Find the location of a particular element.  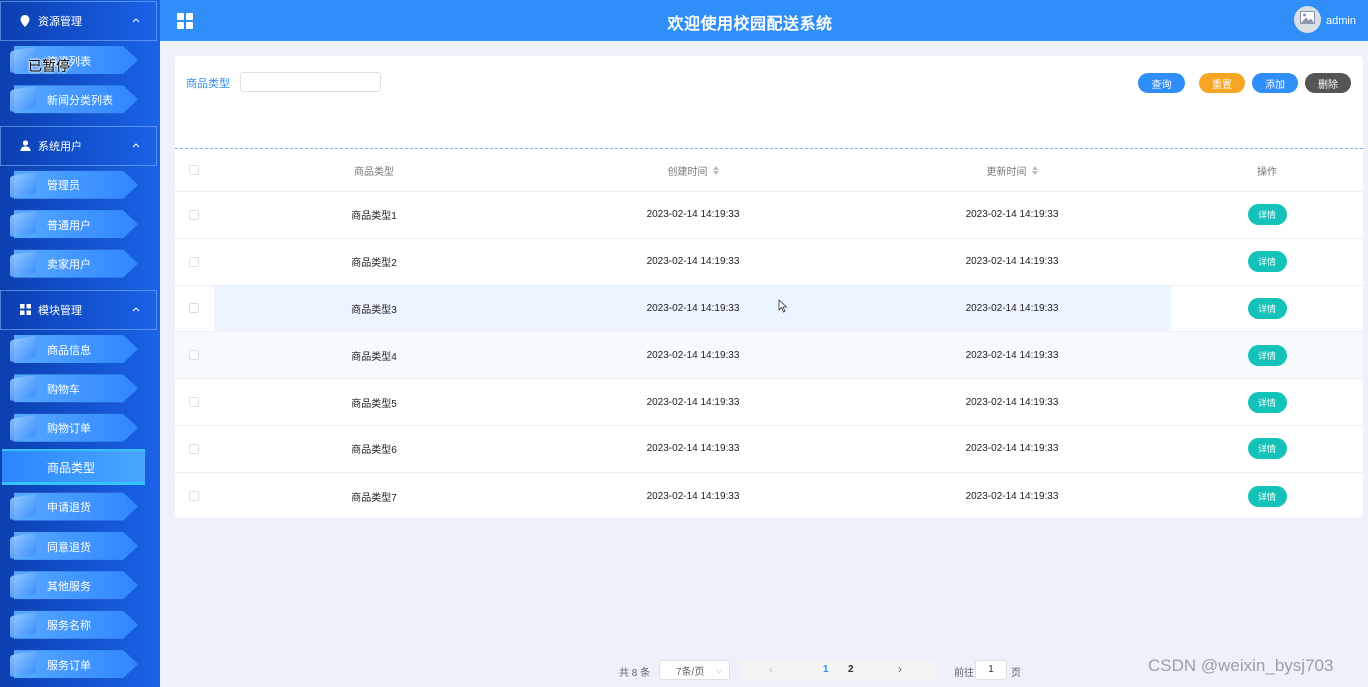

search-label: 商品类型 is located at coordinates (208, 84).